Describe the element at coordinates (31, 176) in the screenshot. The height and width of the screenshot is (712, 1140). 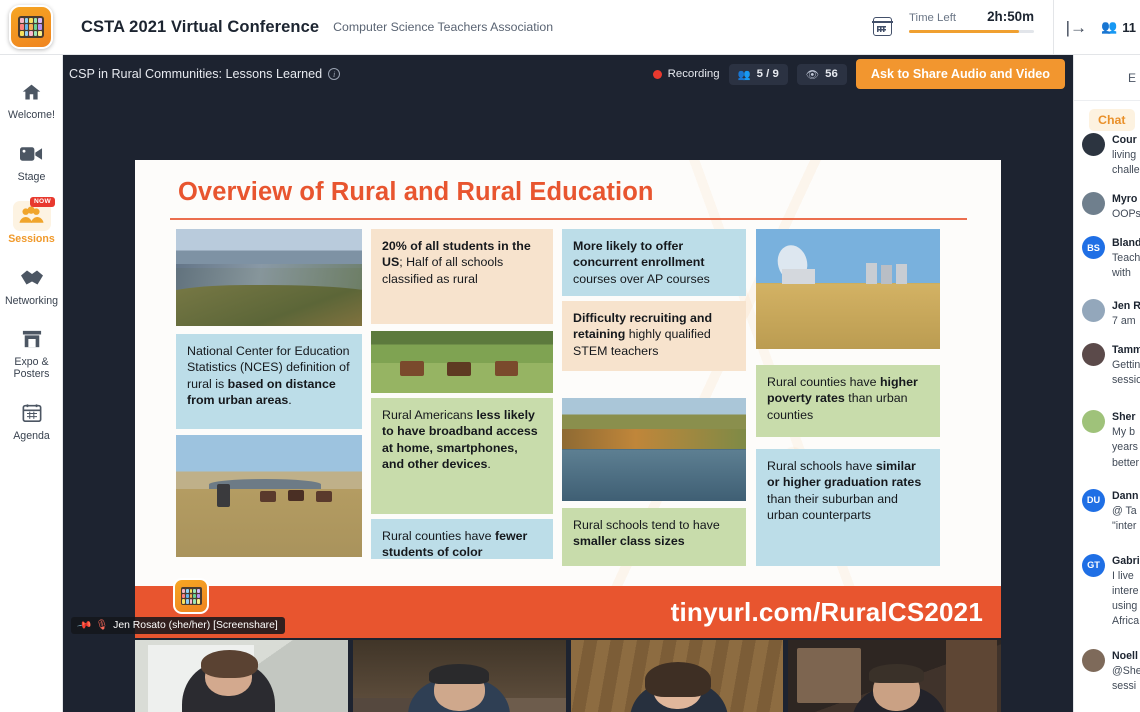
I see `sidebar-item-label: Stage` at that location.